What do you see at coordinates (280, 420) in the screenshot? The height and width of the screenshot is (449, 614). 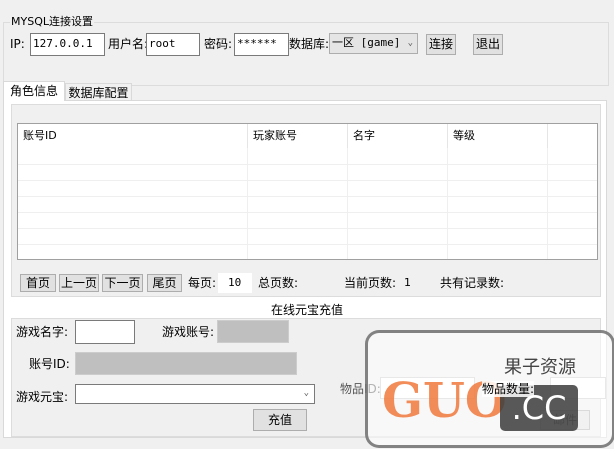 I see `recharge-button: 充值` at bounding box center [280, 420].